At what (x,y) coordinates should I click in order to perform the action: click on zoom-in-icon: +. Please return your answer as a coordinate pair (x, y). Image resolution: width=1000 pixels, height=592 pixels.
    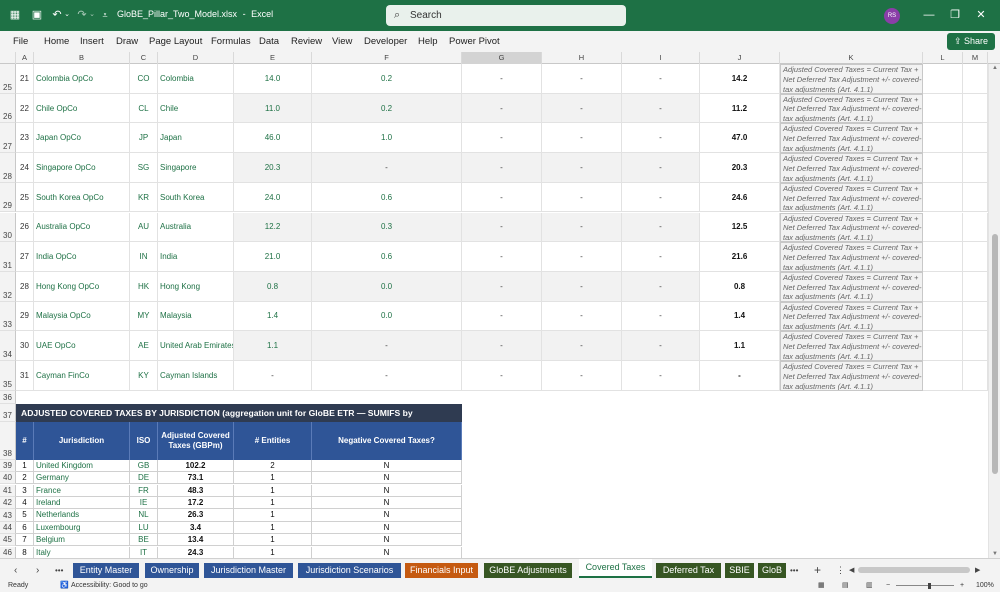
    Looking at the image, I should click on (962, 586).